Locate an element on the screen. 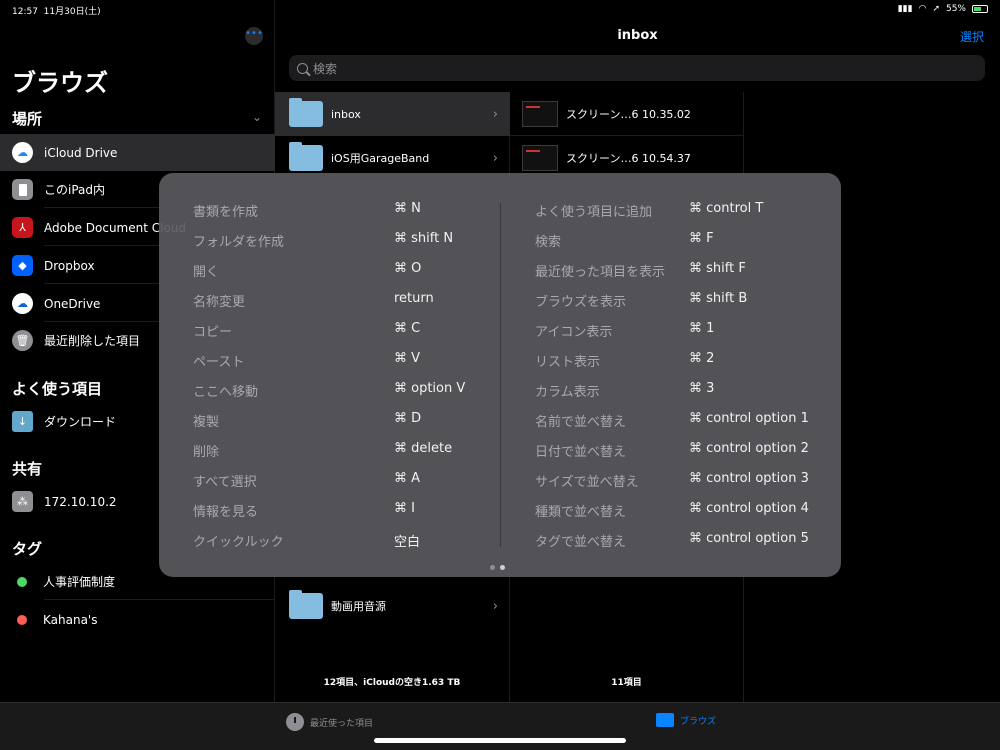 This screenshot has width=1000, height=750. page-title: inbox is located at coordinates (637, 35).